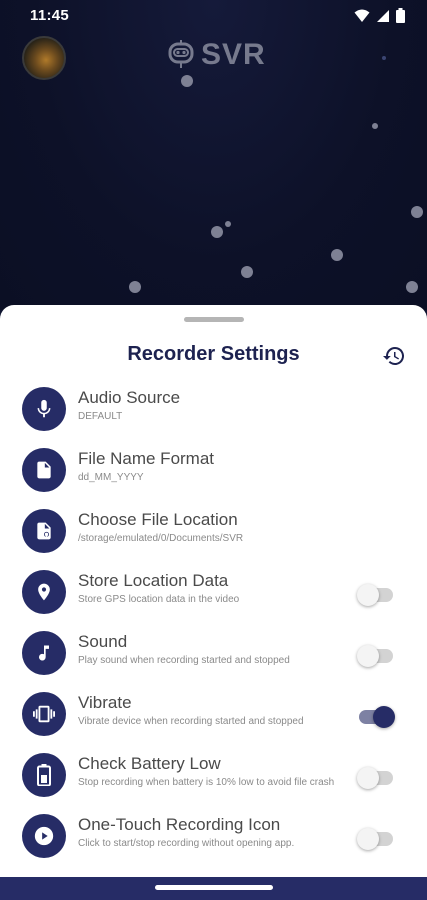 The height and width of the screenshot is (900, 427). I want to click on sheet-title: Recorder Settings, so click(213, 354).